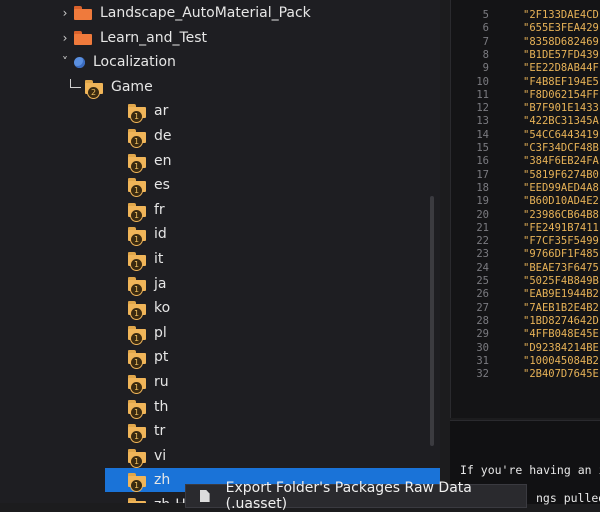 The image size is (600, 512). I want to click on code-line: 25 "5025F4B849B, so click(525, 281).